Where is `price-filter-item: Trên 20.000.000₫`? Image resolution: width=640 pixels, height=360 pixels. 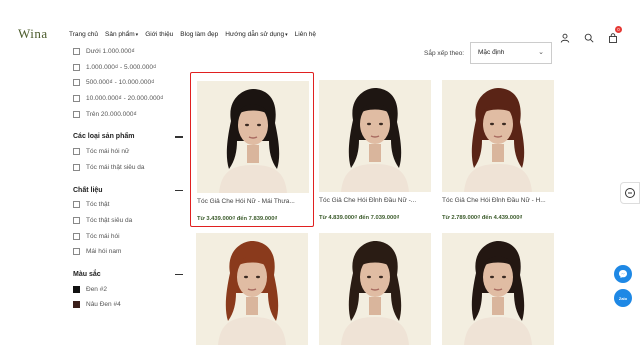 price-filter-item: Trên 20.000.000₫ is located at coordinates (128, 114).